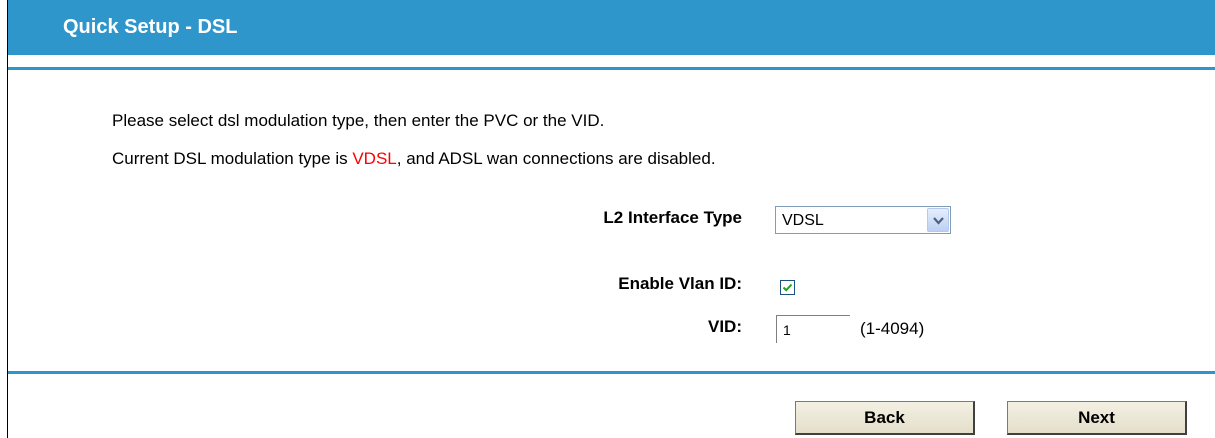 The image size is (1215, 438). What do you see at coordinates (611, 68) in the screenshot?
I see `top-divider` at bounding box center [611, 68].